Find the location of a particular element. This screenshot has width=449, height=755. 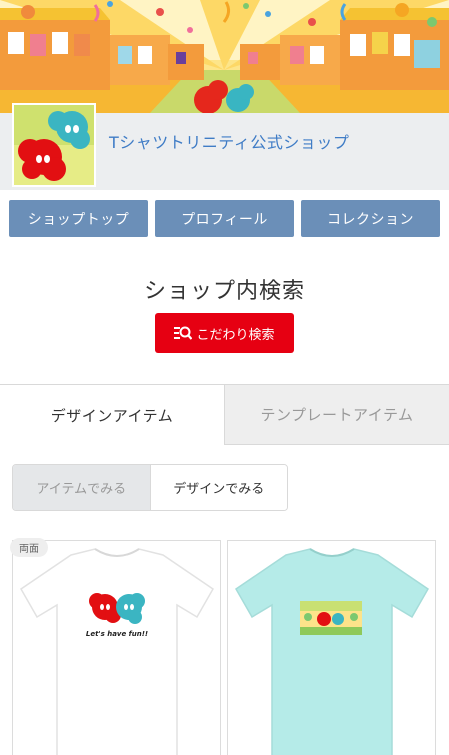

view-by-item-button: アイテムでみる is located at coordinates (81, 487).